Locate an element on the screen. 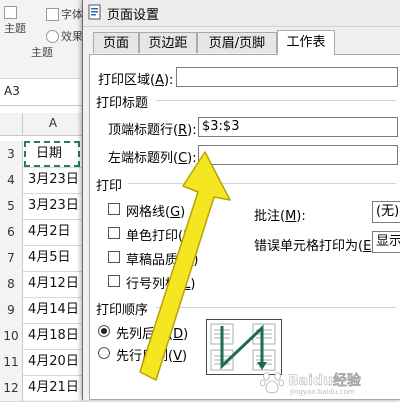 The width and height of the screenshot is (400, 402). theme-button: 主题 is located at coordinates (15, 28).